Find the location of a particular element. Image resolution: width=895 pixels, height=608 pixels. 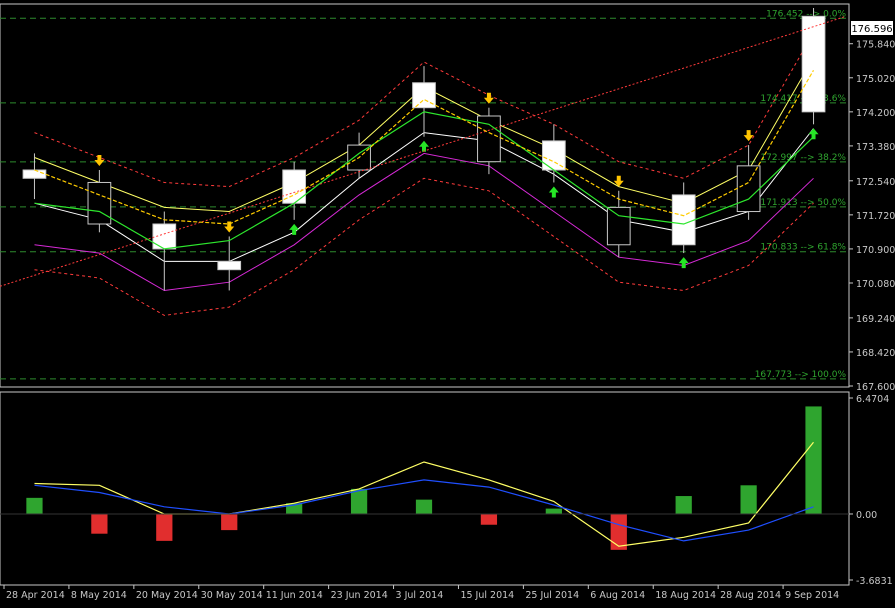

time-tick-label: 30 May 2014 is located at coordinates (232, 595).